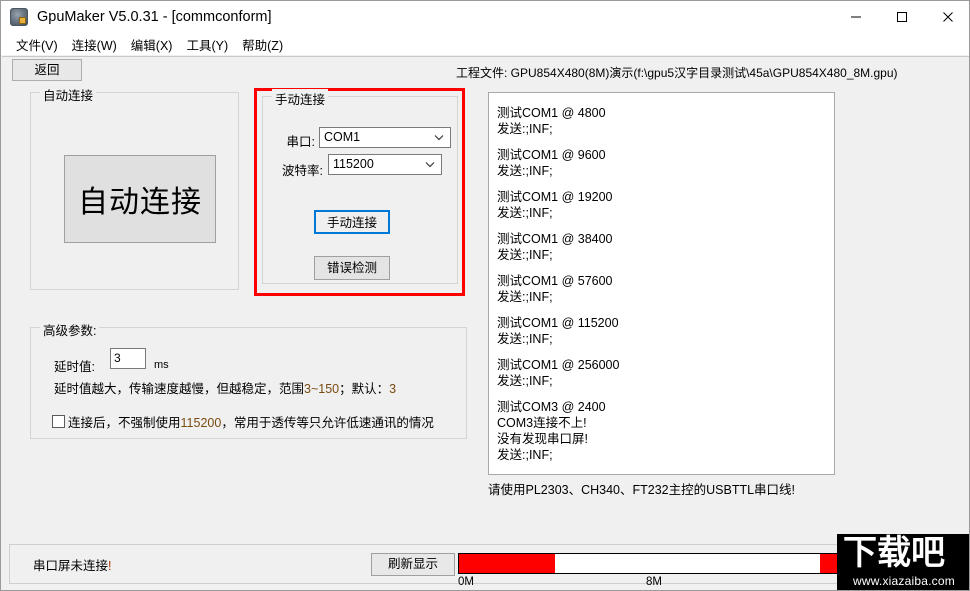  What do you see at coordinates (413, 564) in the screenshot?
I see `refresh-display-button: 刷新显示` at bounding box center [413, 564].